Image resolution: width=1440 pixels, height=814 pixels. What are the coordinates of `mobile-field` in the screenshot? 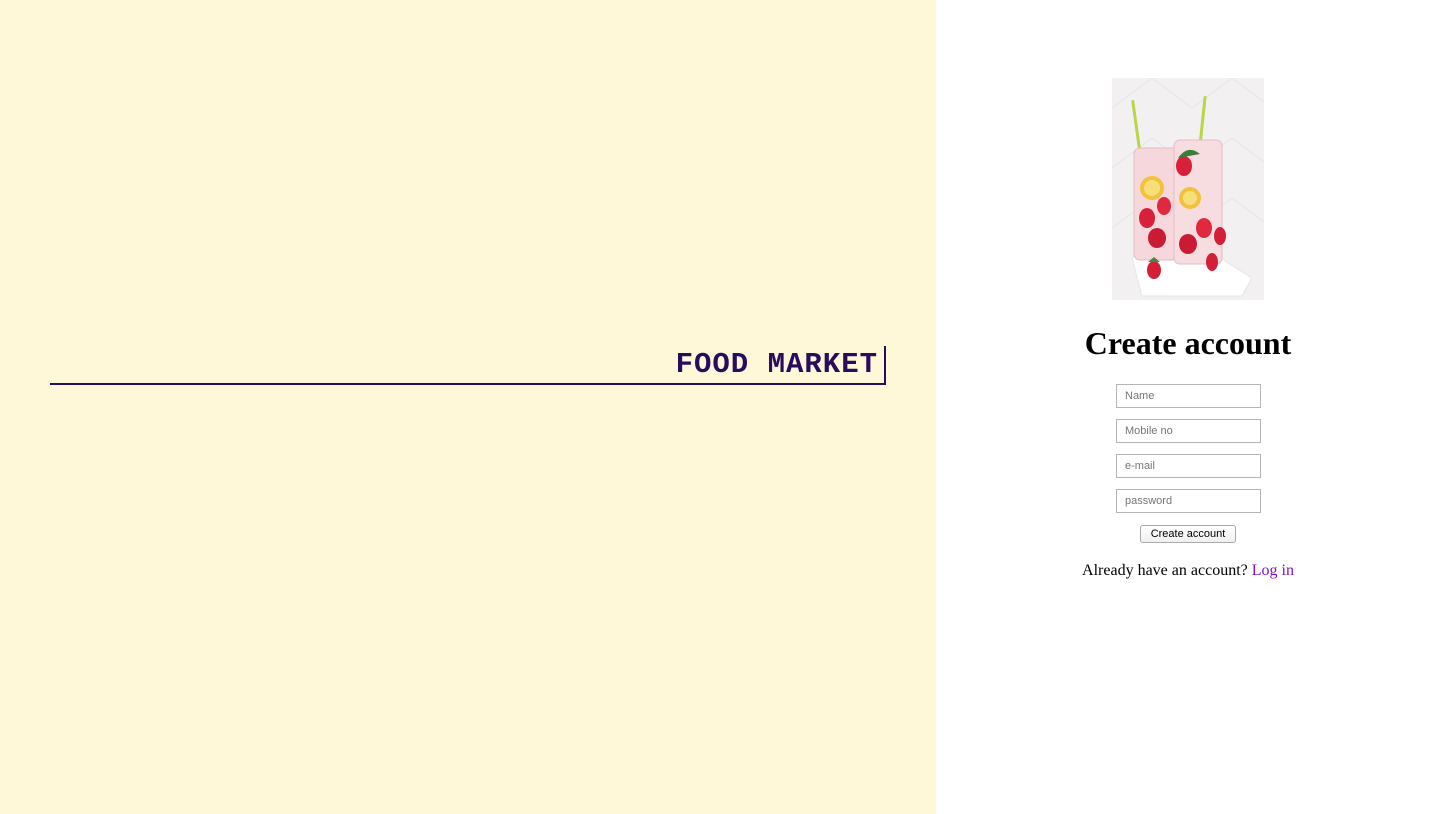 It's located at (1188, 431).